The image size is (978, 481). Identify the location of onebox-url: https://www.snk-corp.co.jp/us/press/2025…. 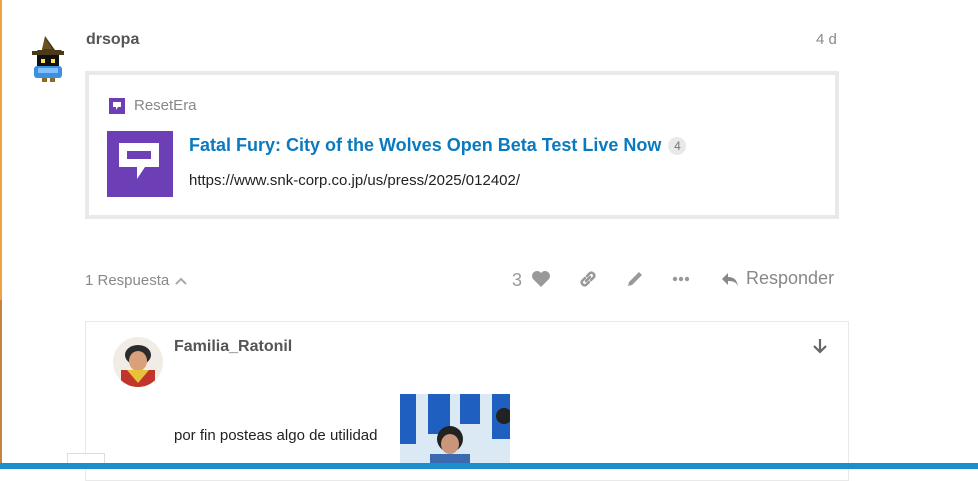
(354, 180).